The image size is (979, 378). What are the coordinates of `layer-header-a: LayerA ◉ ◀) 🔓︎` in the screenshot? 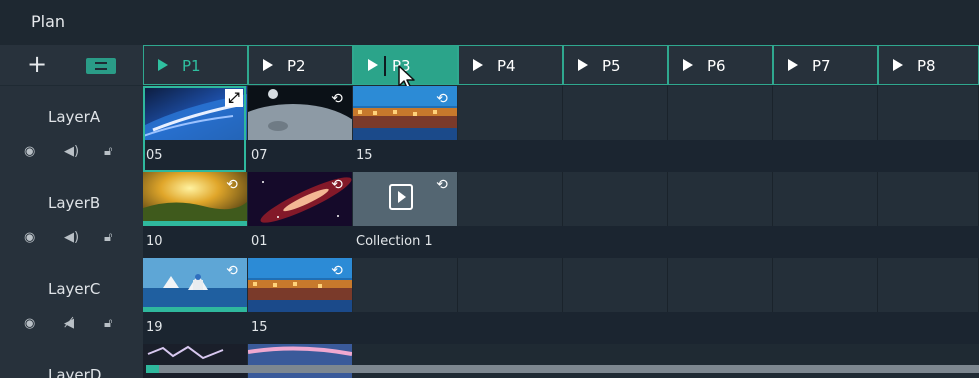 It's located at (71, 129).